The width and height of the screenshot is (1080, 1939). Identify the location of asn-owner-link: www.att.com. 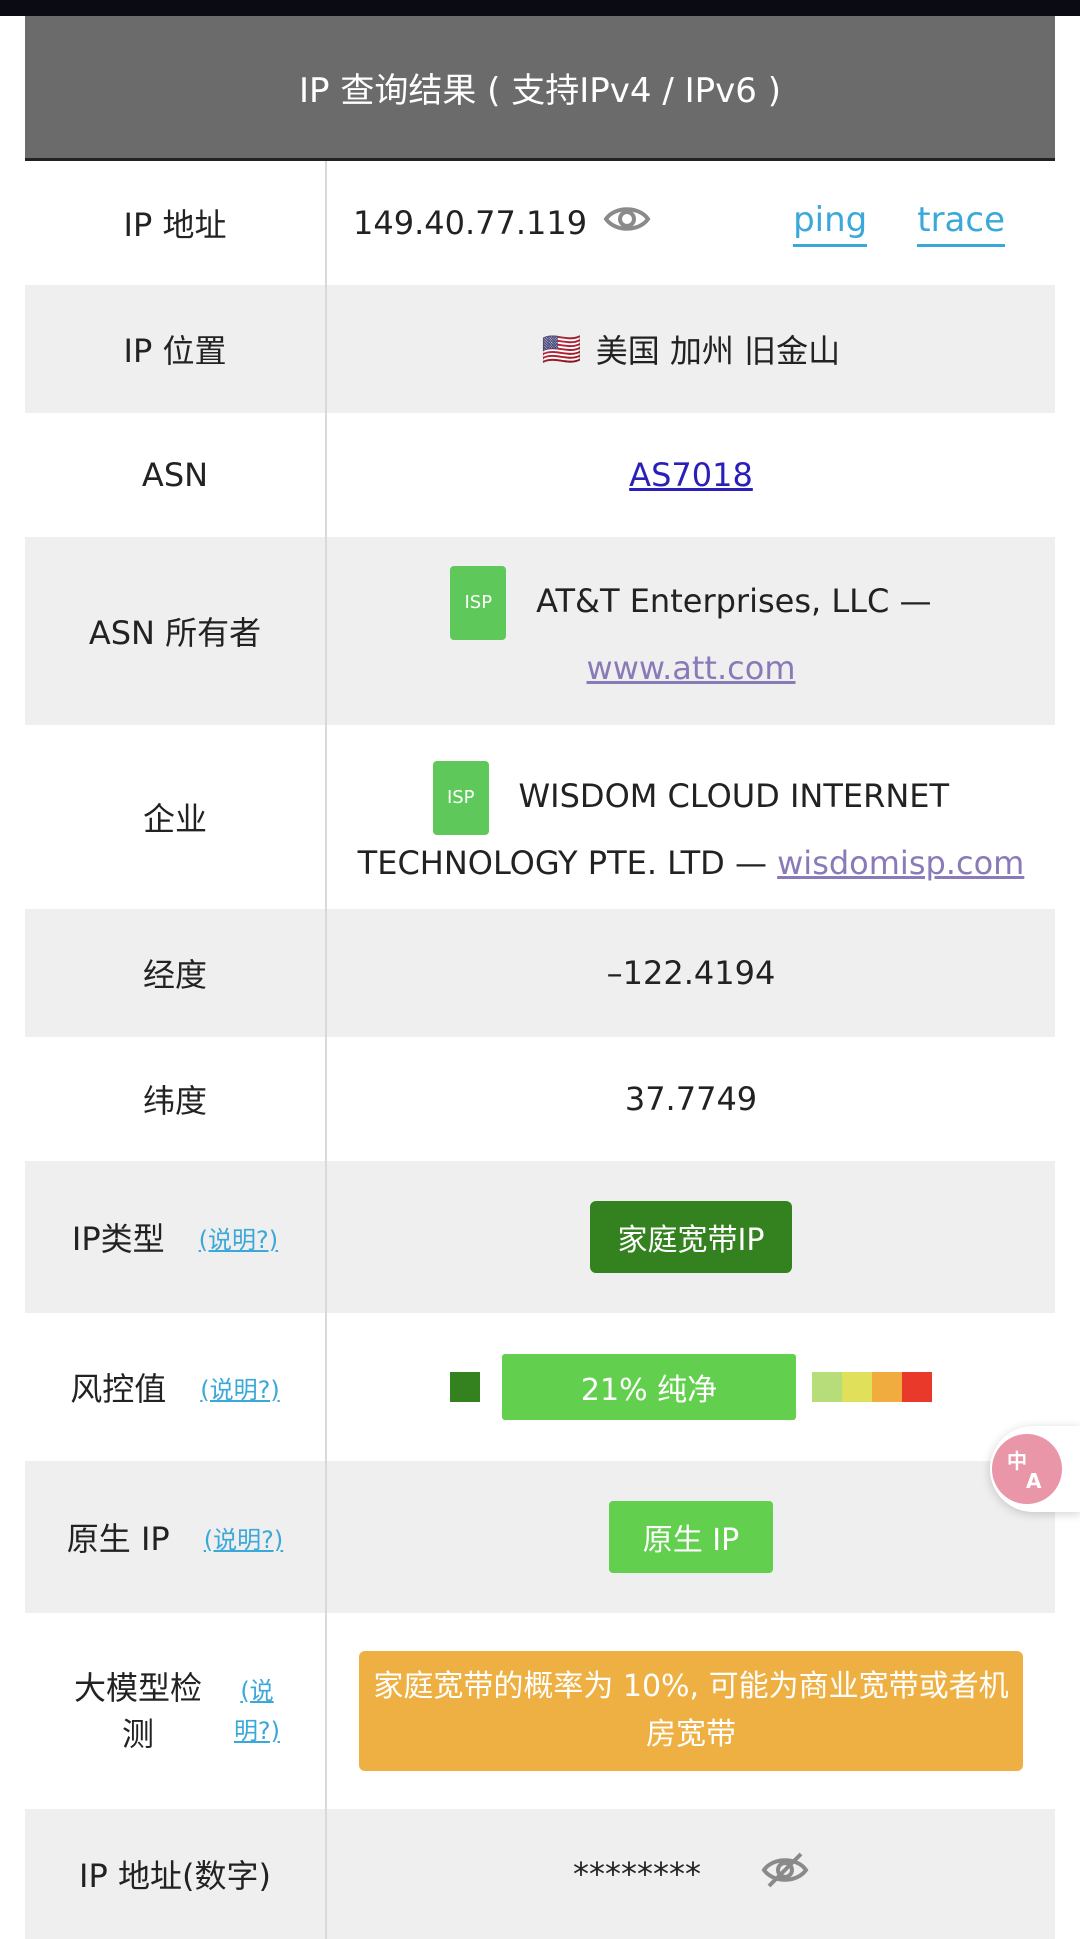
(691, 668).